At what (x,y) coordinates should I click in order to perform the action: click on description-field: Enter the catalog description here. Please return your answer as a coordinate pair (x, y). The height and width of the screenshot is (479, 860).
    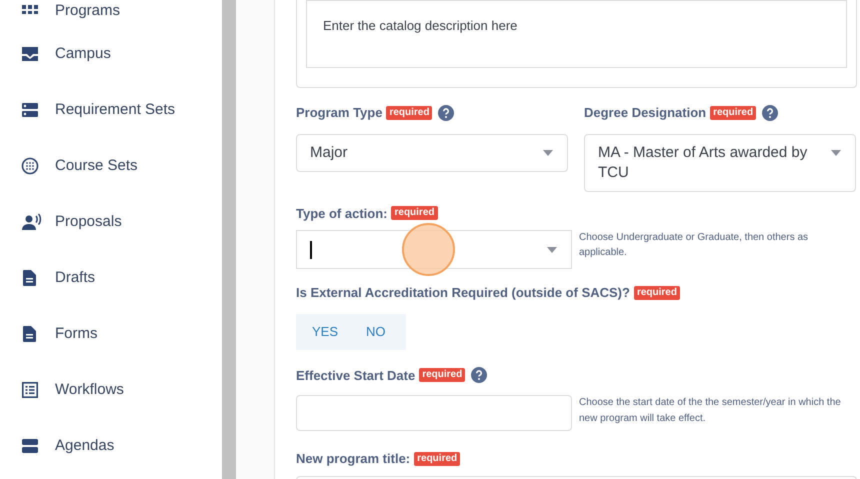
    Looking at the image, I should click on (576, 34).